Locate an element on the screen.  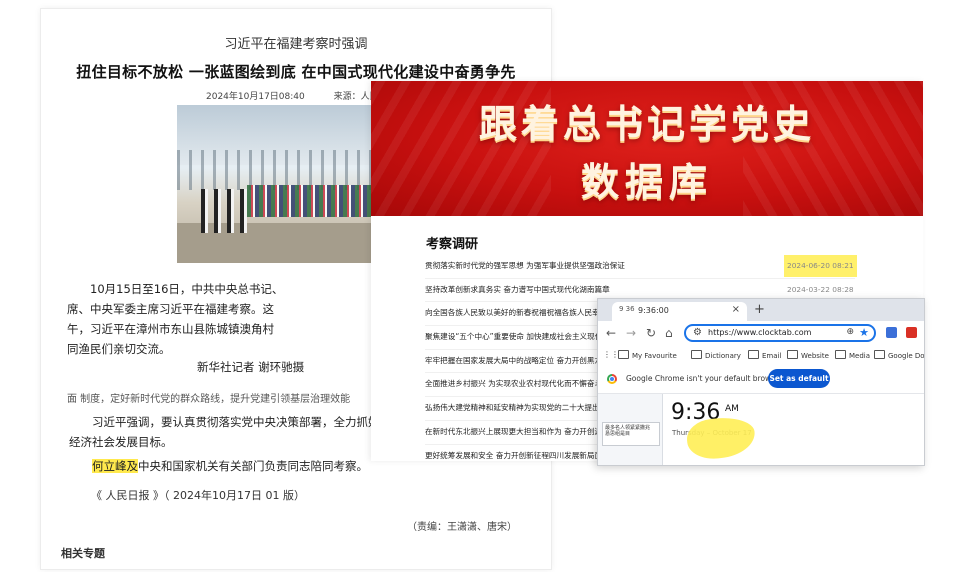
tune-icon: ⚙ is located at coordinates (697, 332).